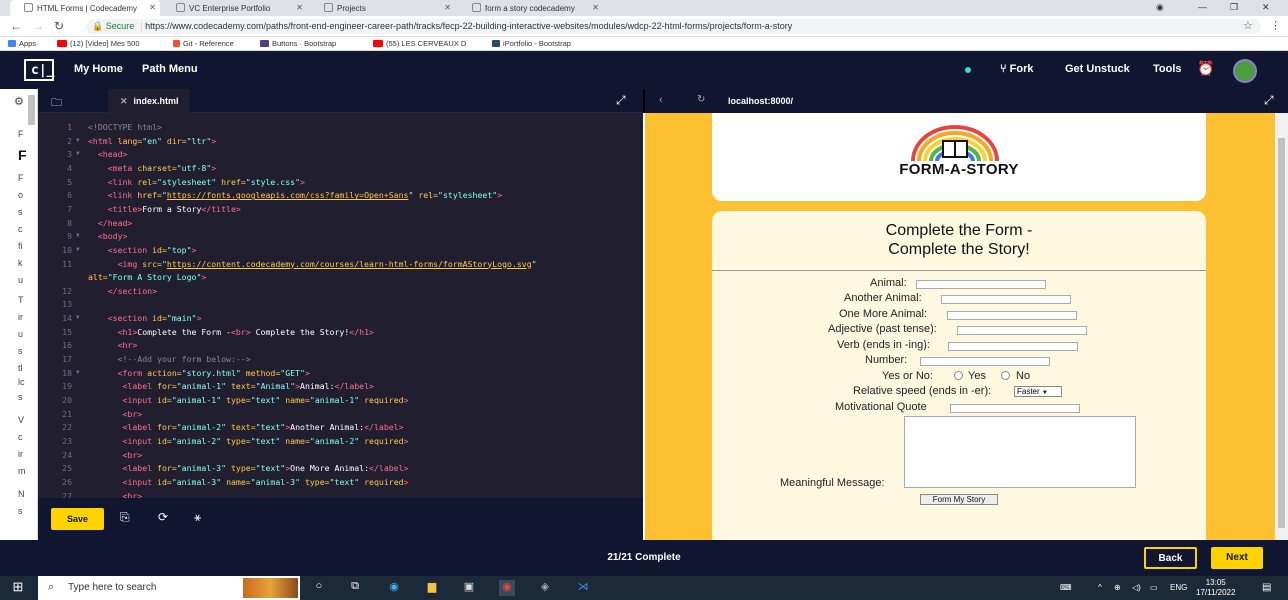  What do you see at coordinates (98, 69) in the screenshot?
I see `my-home-link: My Home` at bounding box center [98, 69].